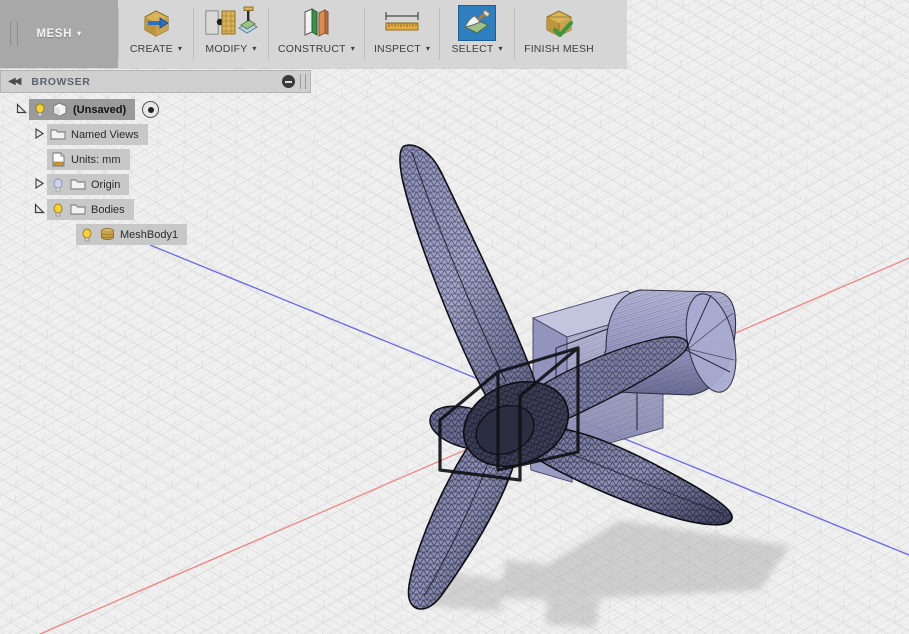  Describe the element at coordinates (106, 184) in the screenshot. I see `tree-label-origin: Origin` at that location.